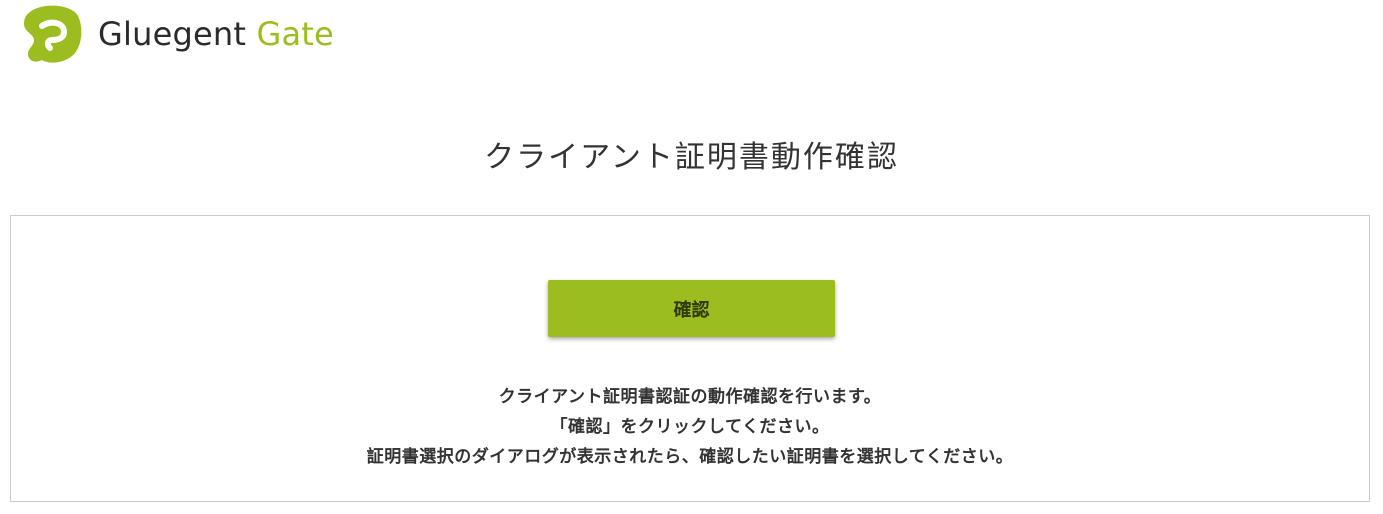 This screenshot has width=1383, height=514. What do you see at coordinates (691, 157) in the screenshot?
I see `page-title: クライアント証明書動作確認` at bounding box center [691, 157].